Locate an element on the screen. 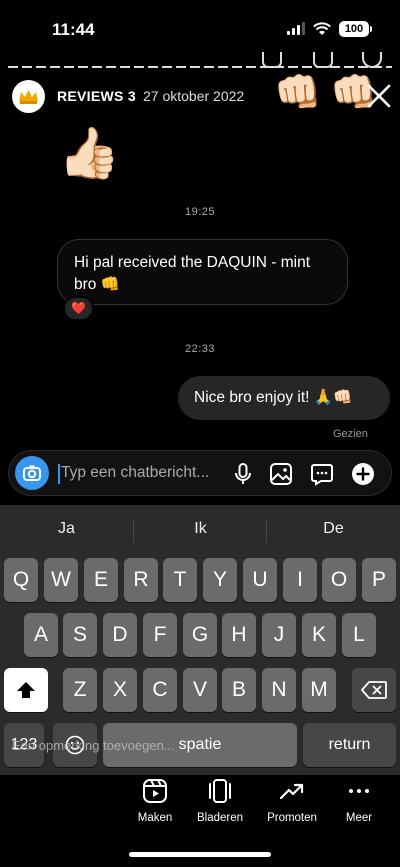 Image resolution: width=400 pixels, height=867 pixels. more-dots-icon is located at coordinates (359, 791).